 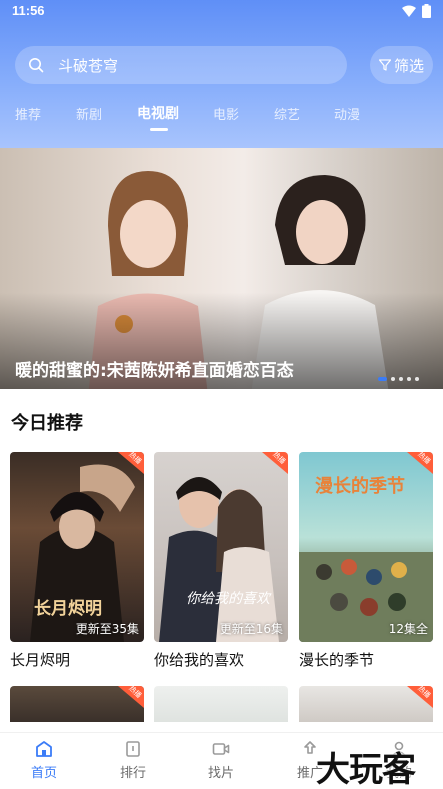 I want to click on video-card-2: 你给我的喜欢 热播 更新至16集 你给我的喜欢, so click(x=221, y=561).